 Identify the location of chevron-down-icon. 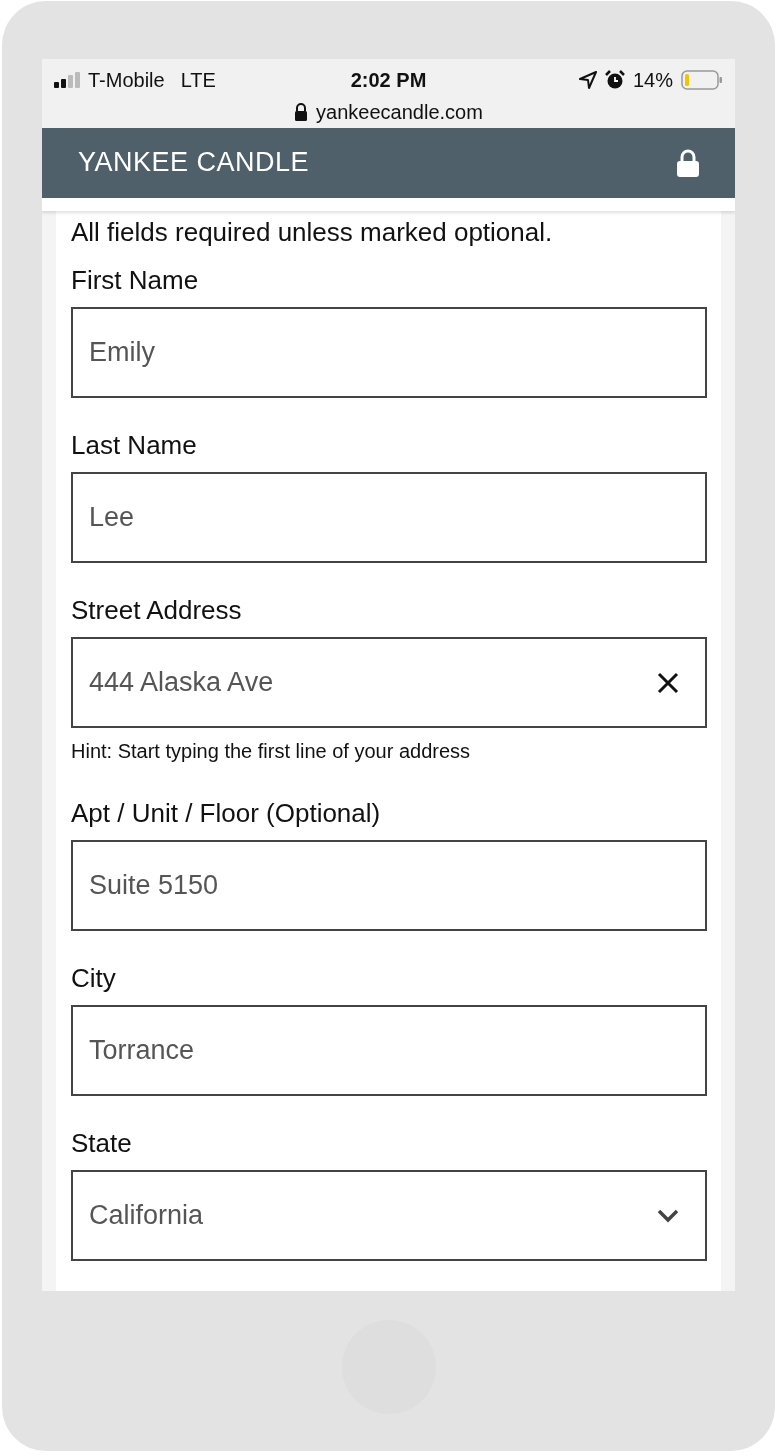
(668, 1215).